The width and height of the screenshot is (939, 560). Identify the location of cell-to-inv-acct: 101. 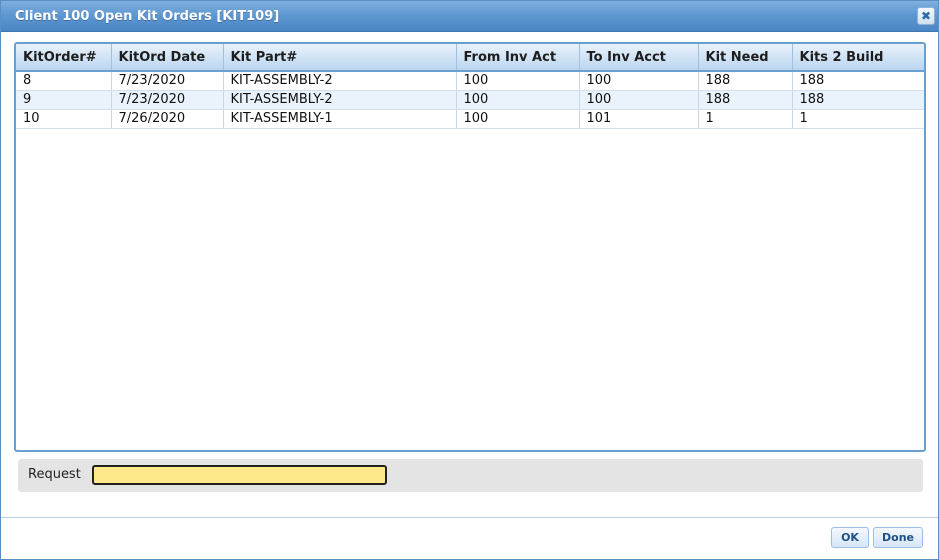
(639, 119).